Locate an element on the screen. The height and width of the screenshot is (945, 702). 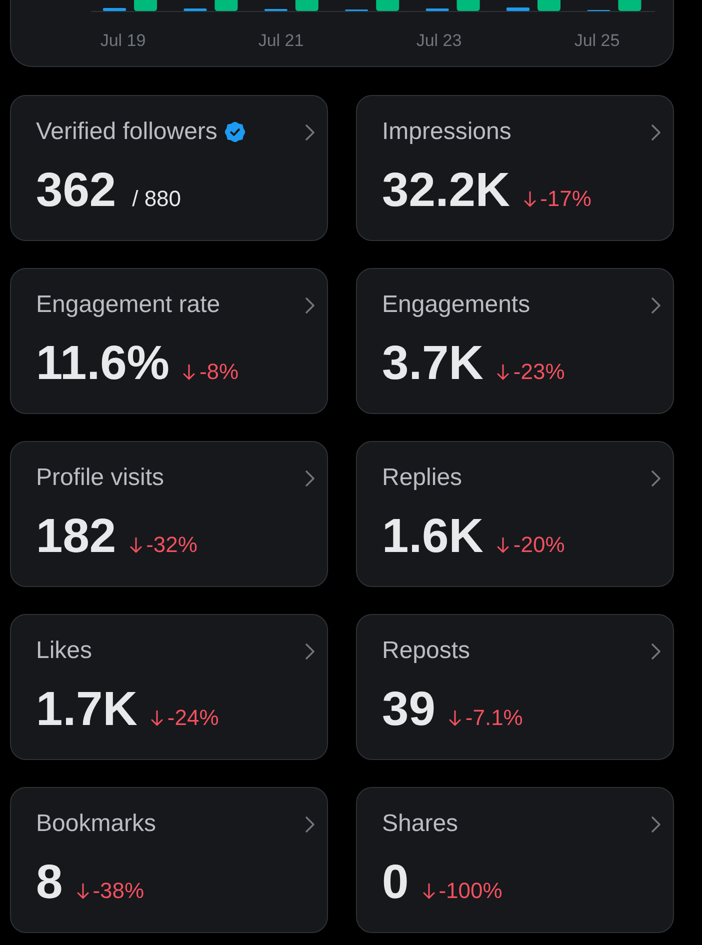
metric-value: 0 is located at coordinates (395, 883).